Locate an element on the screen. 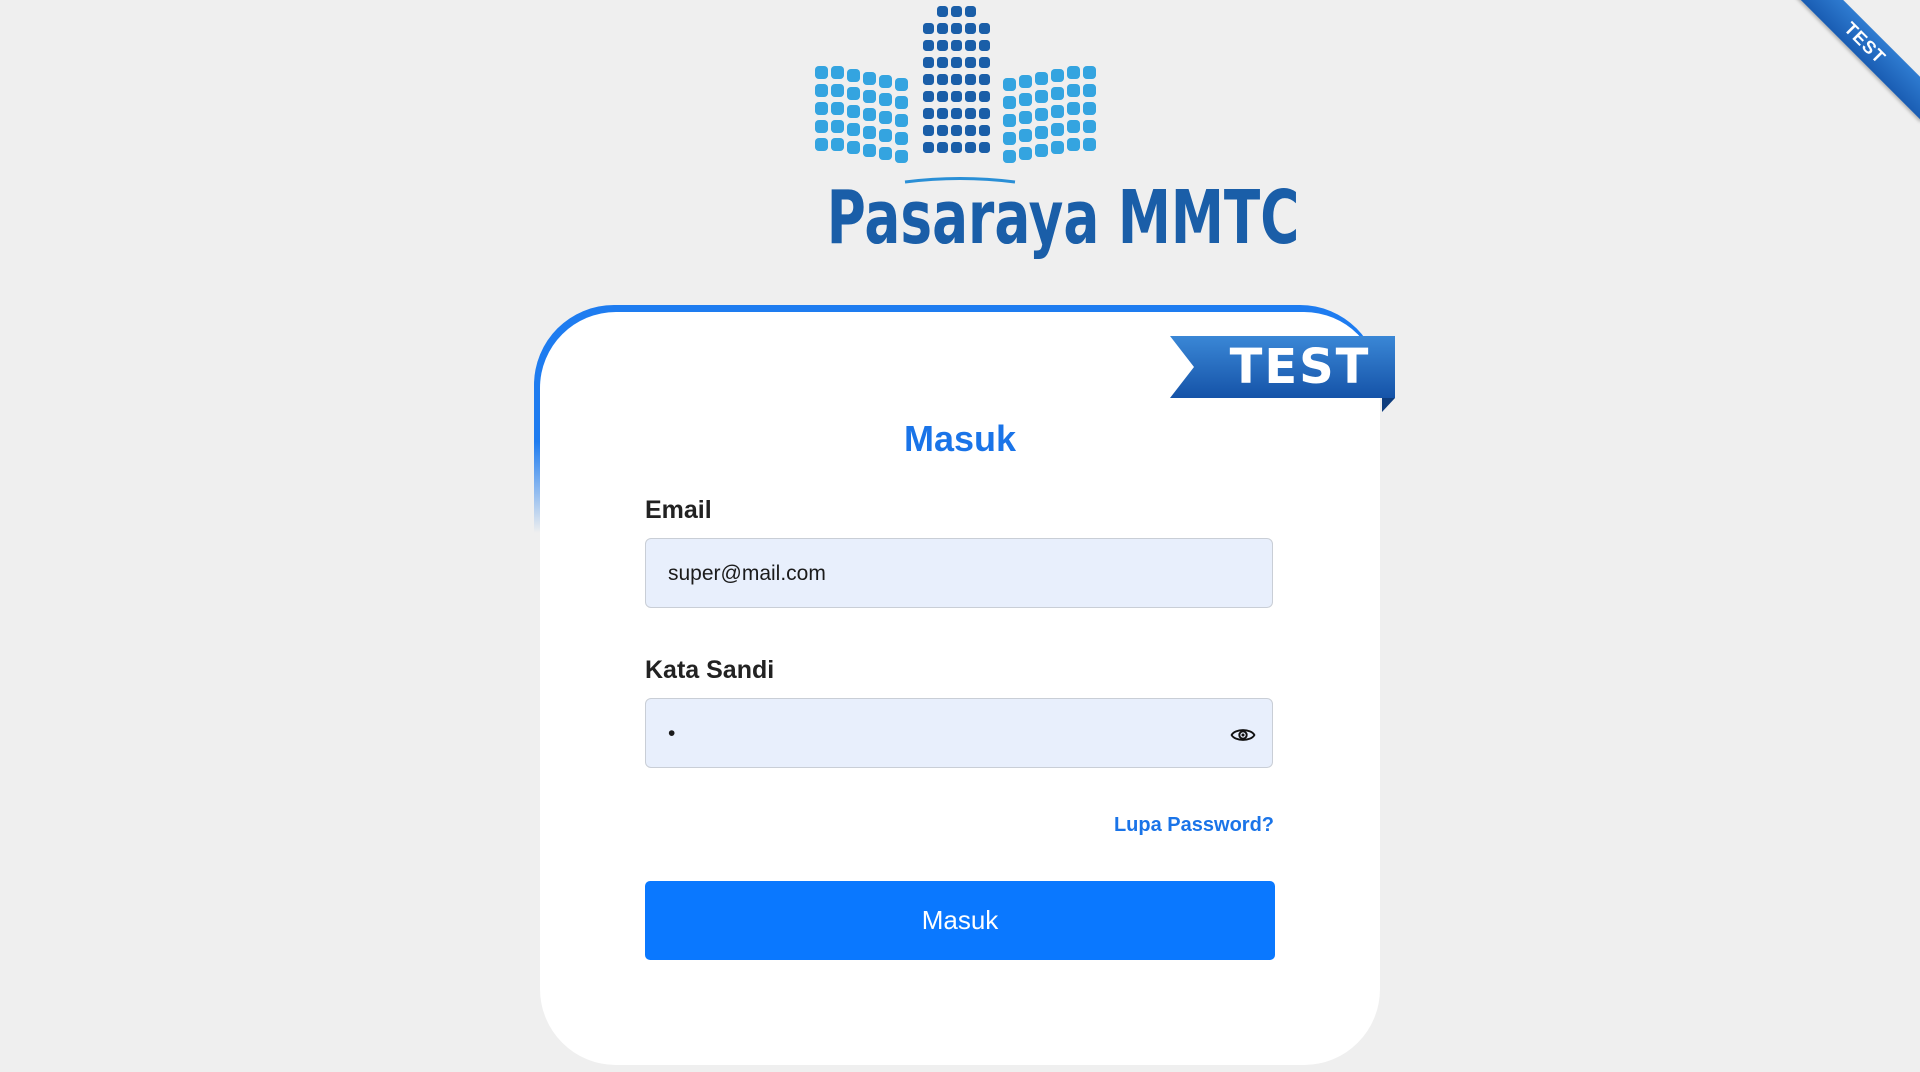 This screenshot has height=1072, width=1920. brand-logo: Pasaraya MMTC is located at coordinates (1037, 132).